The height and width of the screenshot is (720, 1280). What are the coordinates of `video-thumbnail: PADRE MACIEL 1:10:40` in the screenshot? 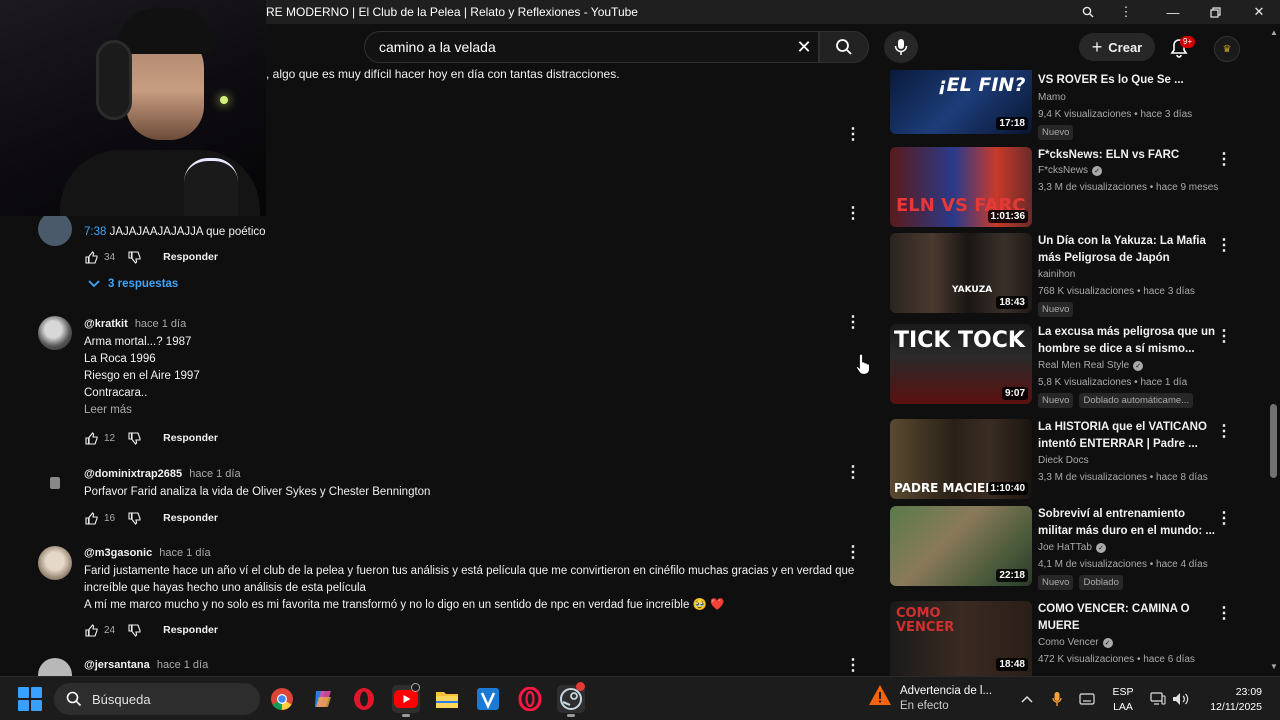 It's located at (961, 459).